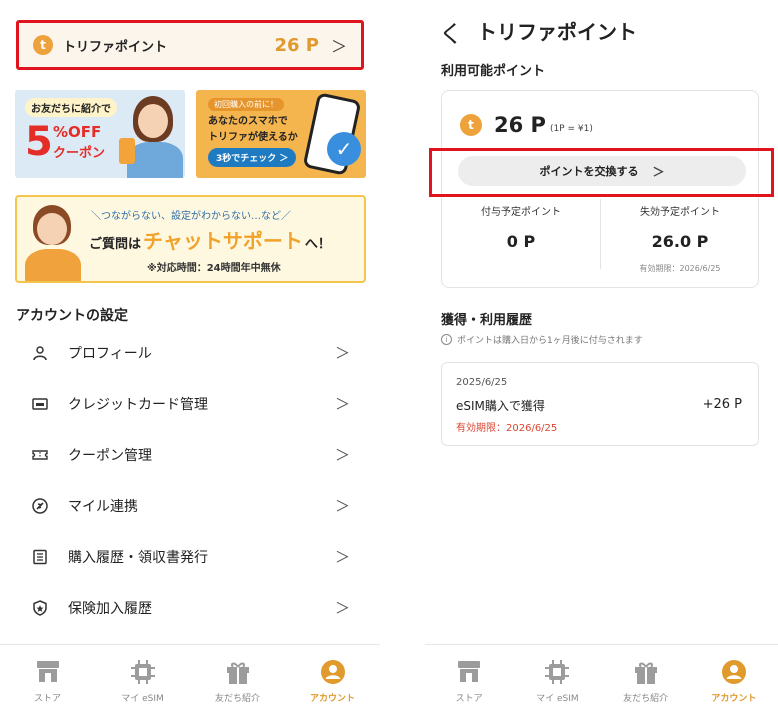 This screenshot has width=778, height=720. I want to click on menu-item-miles: マイル連携 ＞, so click(190, 505).